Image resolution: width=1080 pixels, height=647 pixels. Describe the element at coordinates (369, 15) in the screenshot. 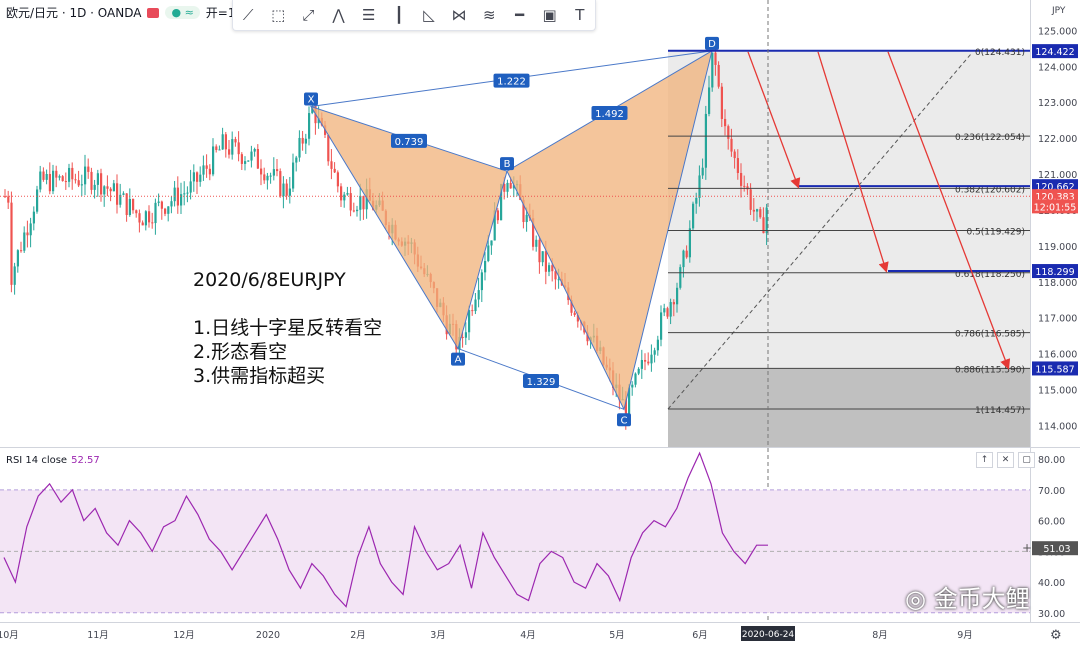

I see `fib-retracement-icon: ☰` at that location.